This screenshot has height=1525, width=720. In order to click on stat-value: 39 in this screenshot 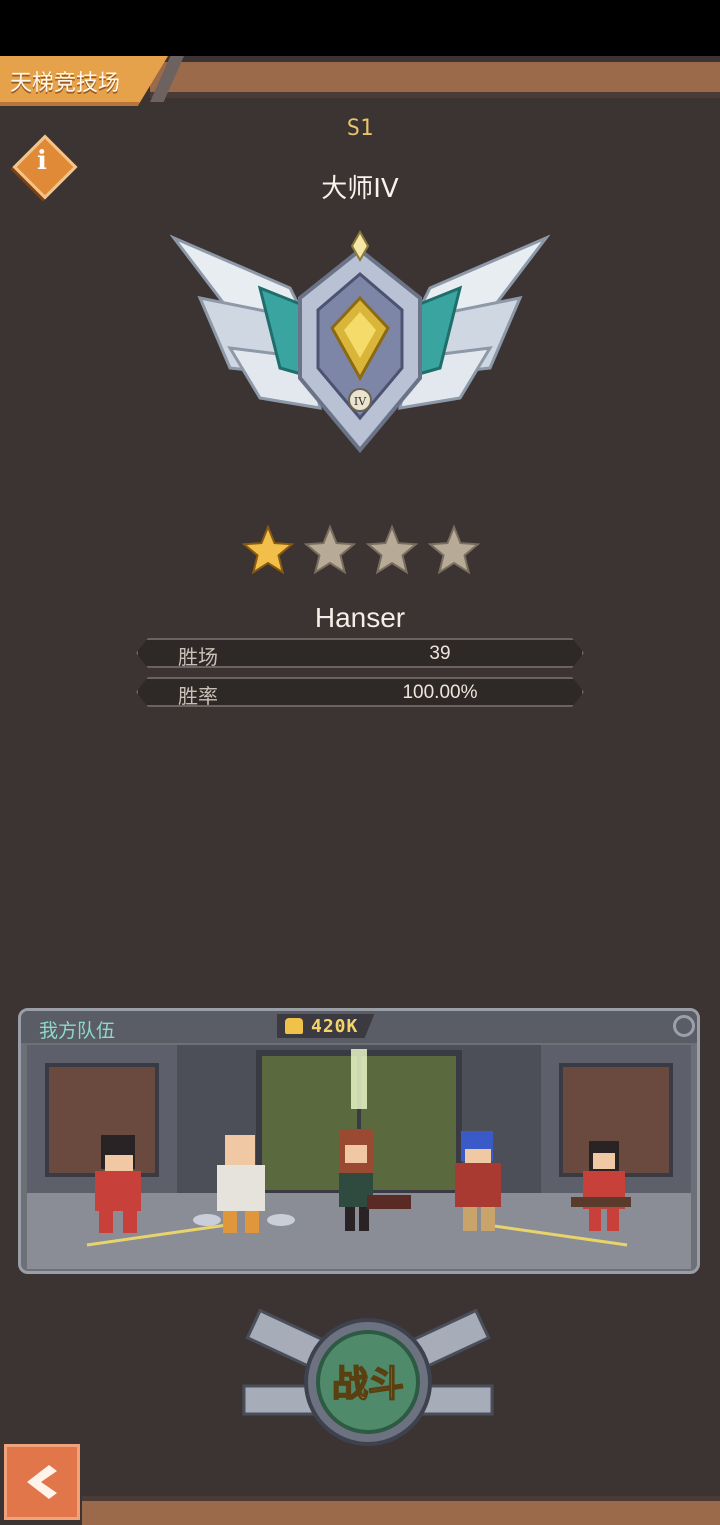, I will do `click(440, 653)`.